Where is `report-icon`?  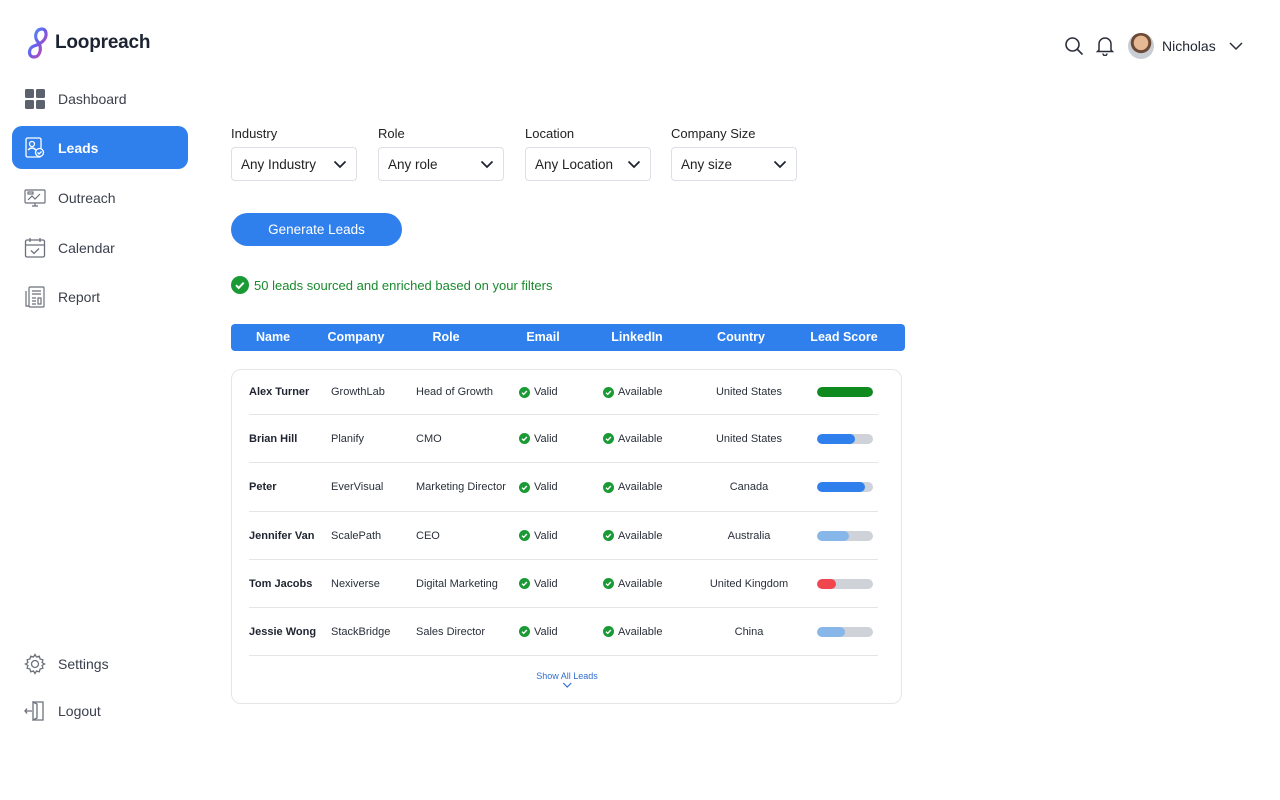
report-icon is located at coordinates (35, 296).